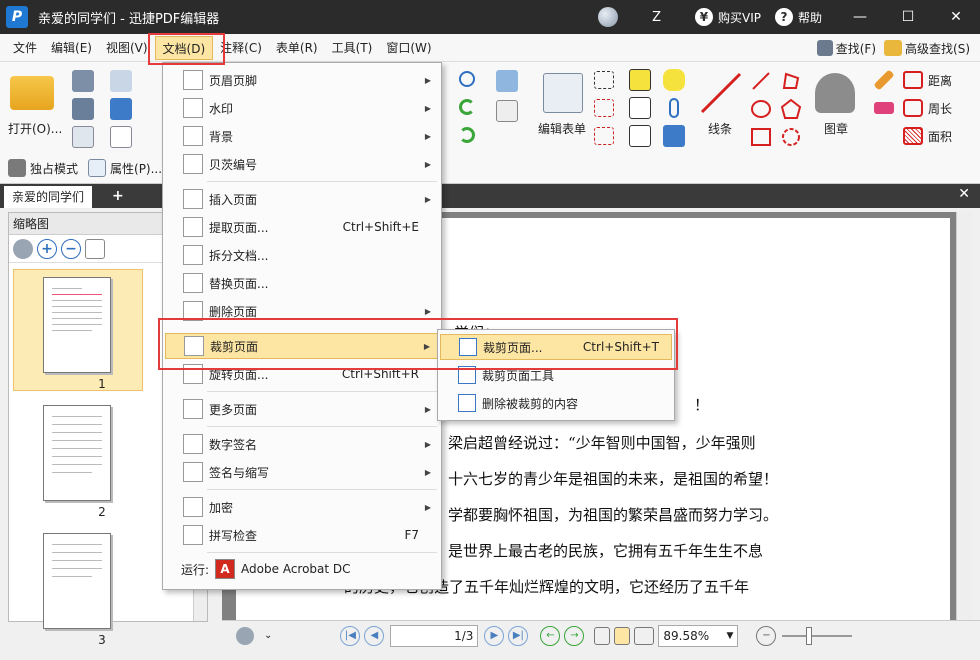  What do you see at coordinates (245, 635) in the screenshot?
I see `settings-gear-icon` at bounding box center [245, 635].